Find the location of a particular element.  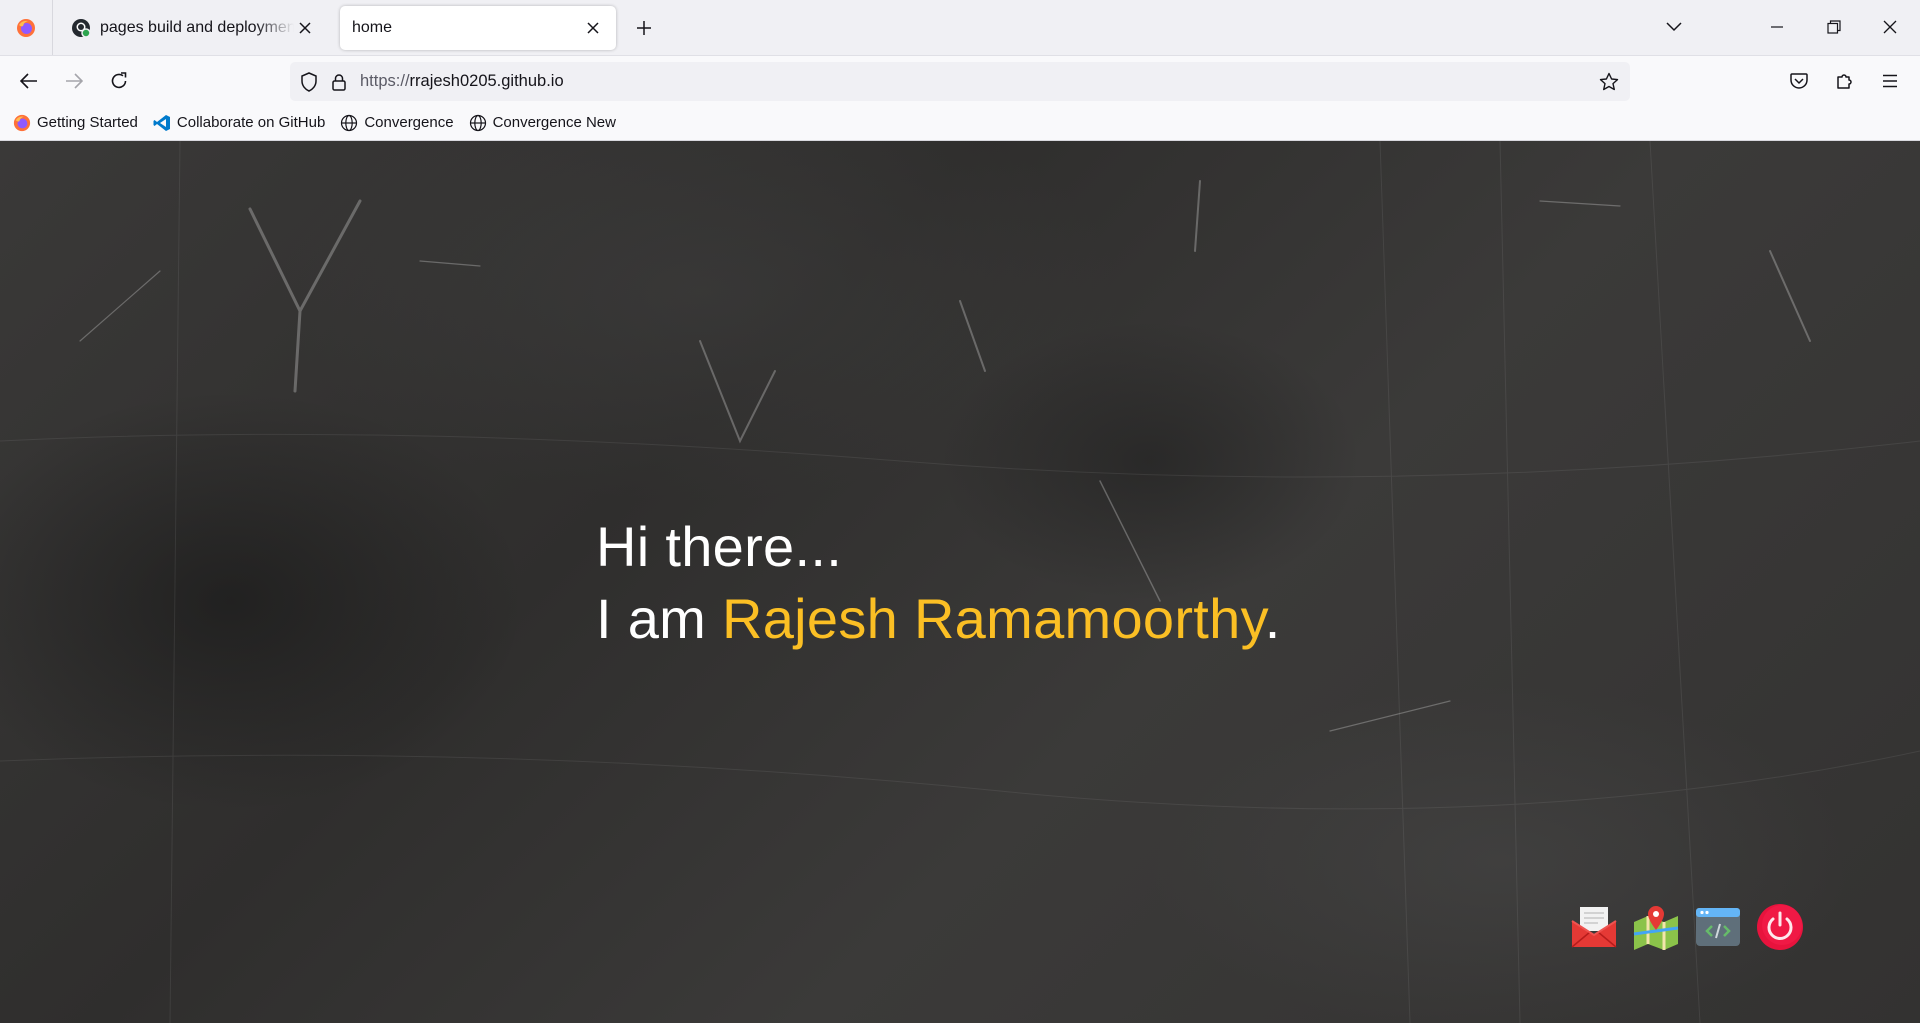

url-text: https://rrajesh0205.github.io is located at coordinates (977, 81).